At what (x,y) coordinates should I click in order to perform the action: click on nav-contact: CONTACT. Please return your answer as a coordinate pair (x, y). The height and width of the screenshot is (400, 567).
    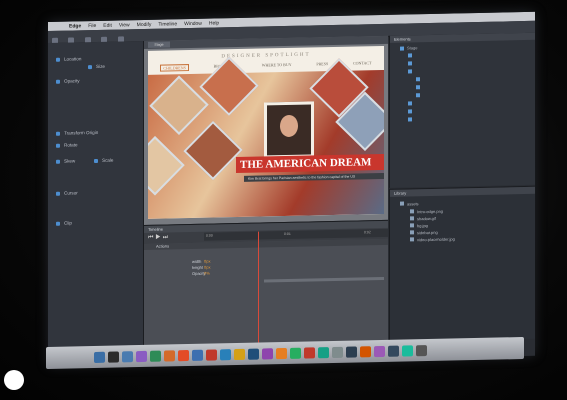
    Looking at the image, I should click on (362, 63).